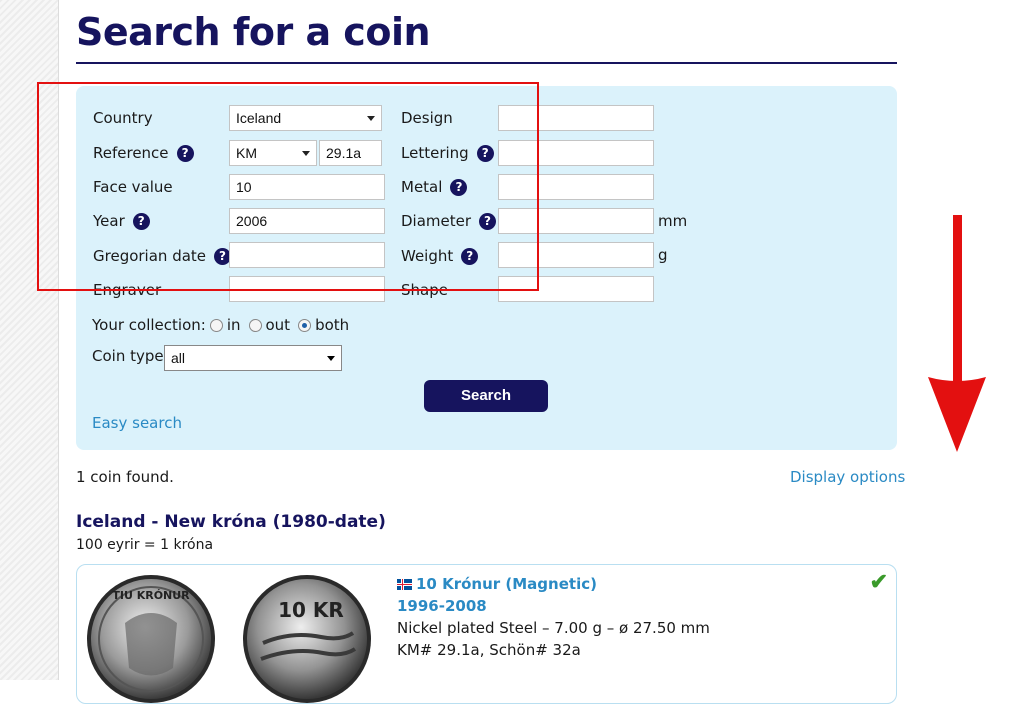 This screenshot has width=1015, height=705. I want to click on coin-group-title: Iceland - New króna (1980-date), so click(231, 522).